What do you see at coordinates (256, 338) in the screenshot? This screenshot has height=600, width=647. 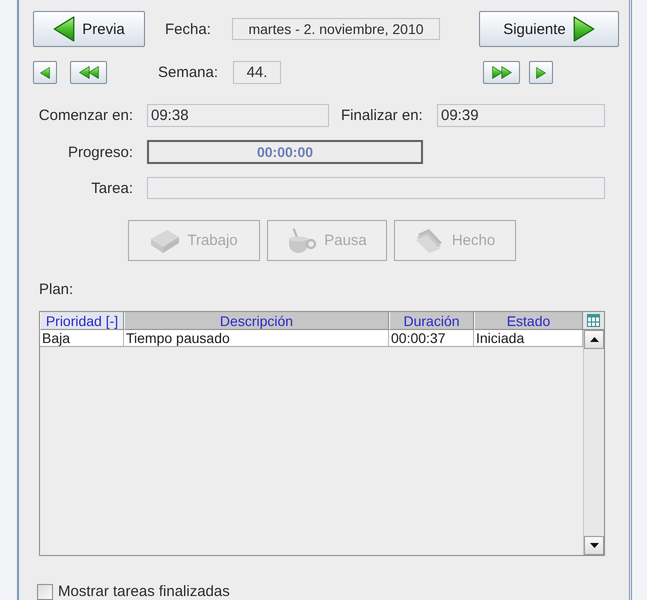 I see `table-cell: Tiempo pausado` at bounding box center [256, 338].